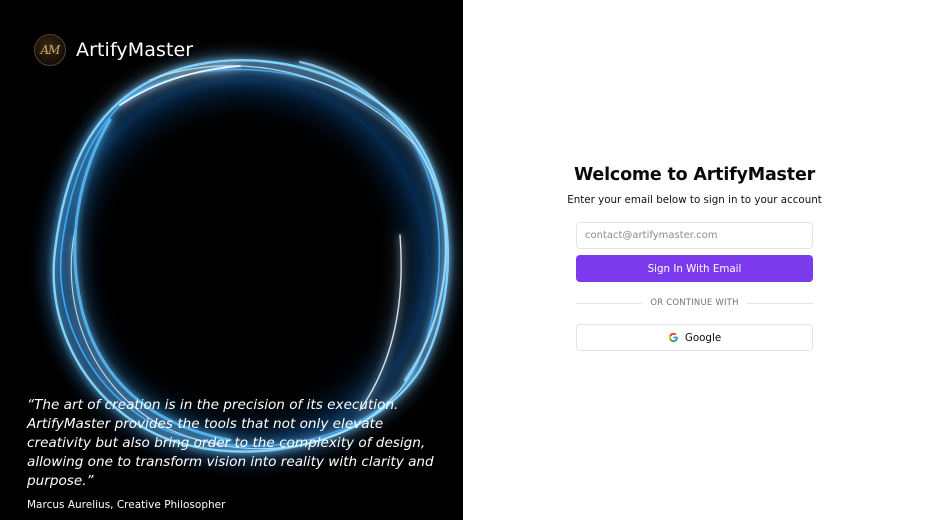 The height and width of the screenshot is (520, 925). What do you see at coordinates (673, 337) in the screenshot?
I see `google-icon` at bounding box center [673, 337].